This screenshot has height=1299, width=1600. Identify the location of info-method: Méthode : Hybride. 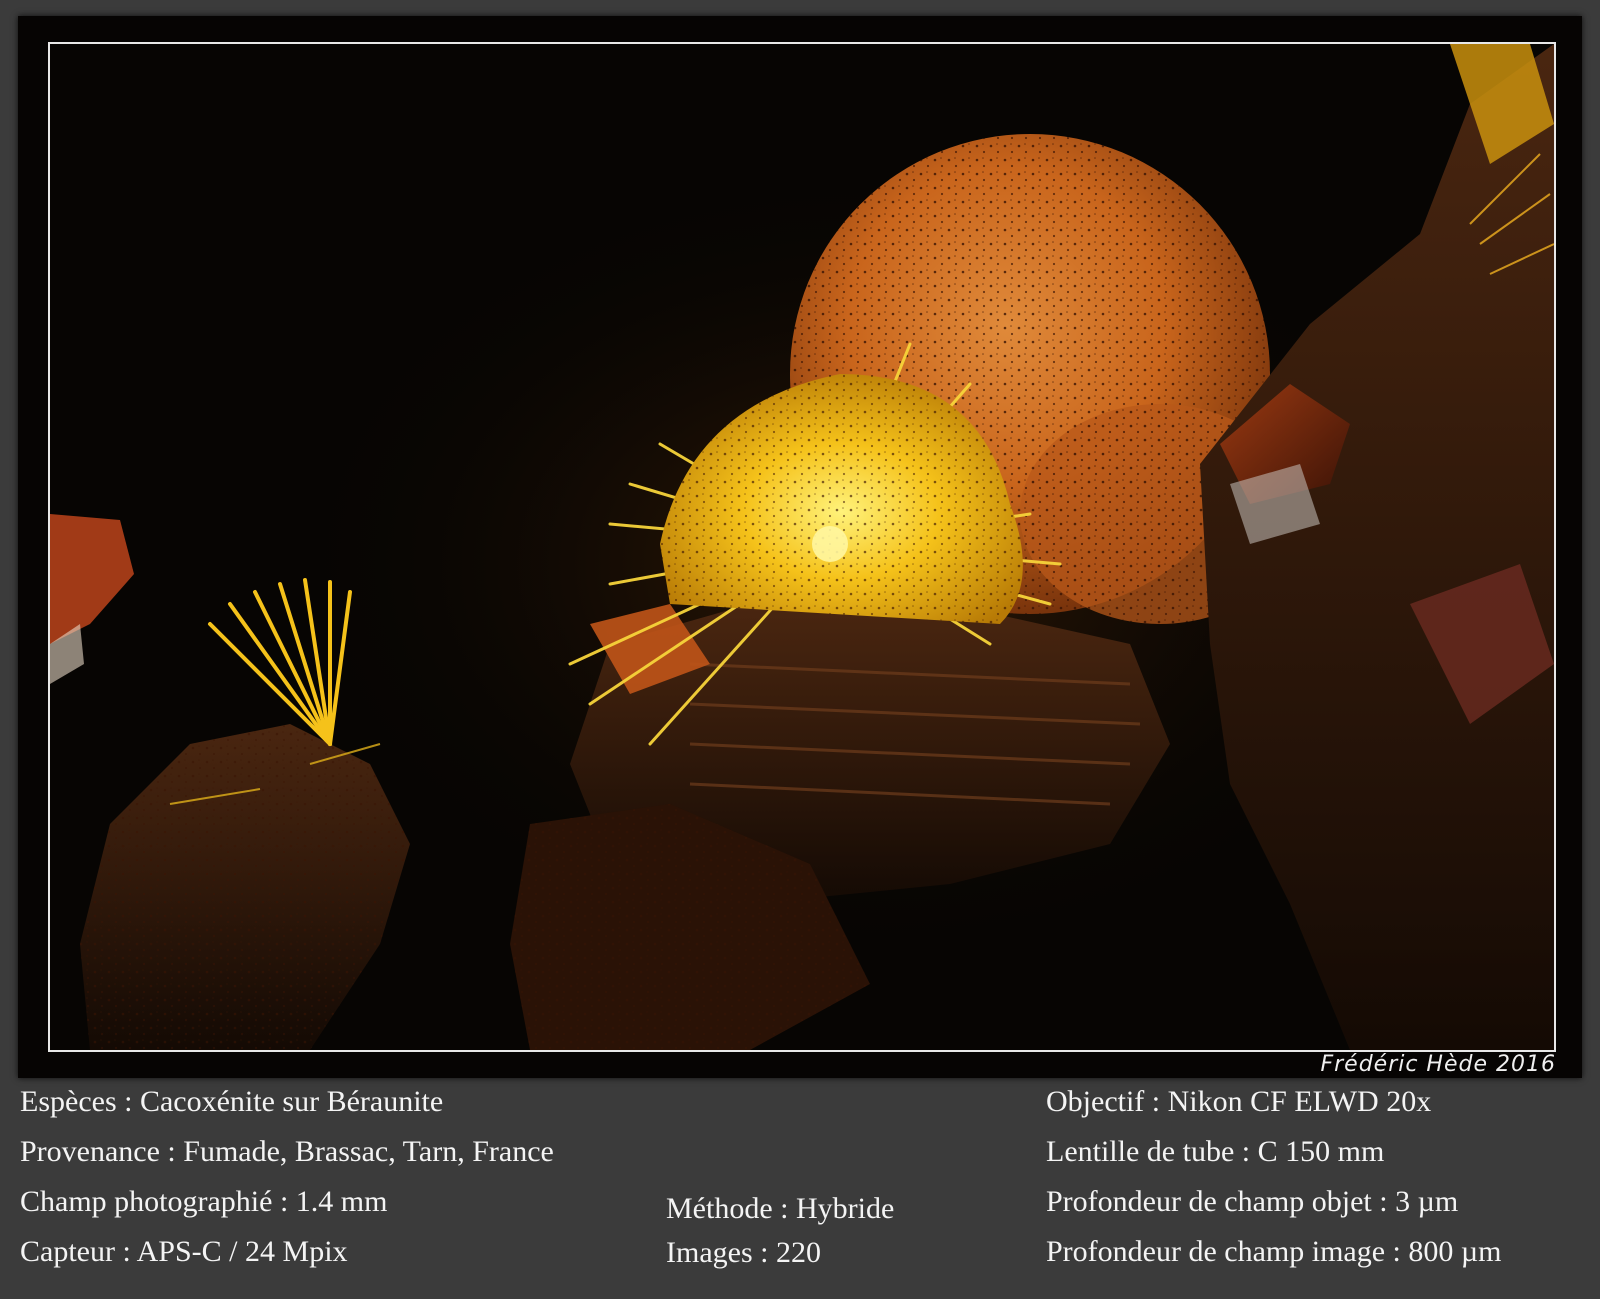
(780, 1208).